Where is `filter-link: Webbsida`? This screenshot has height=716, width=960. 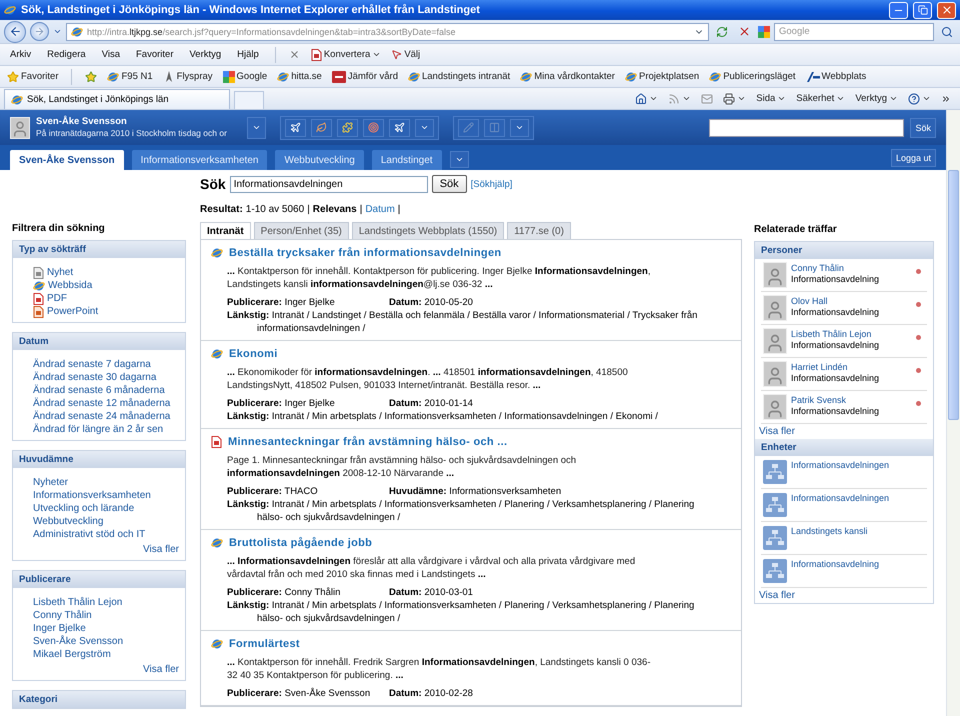
filter-link: Webbsida is located at coordinates (62, 285).